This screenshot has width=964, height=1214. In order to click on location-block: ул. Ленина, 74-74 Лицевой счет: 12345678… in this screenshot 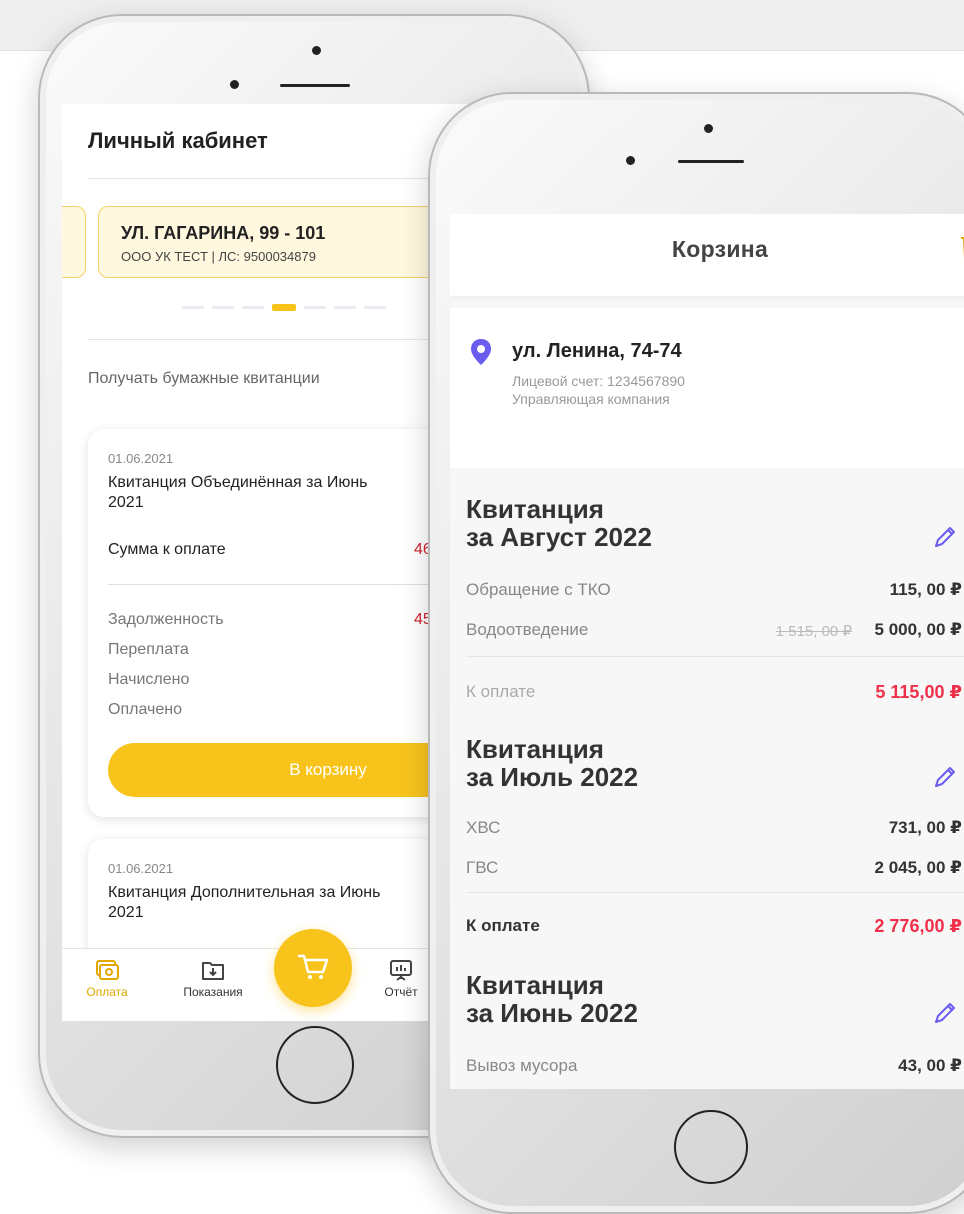, I will do `click(707, 388)`.